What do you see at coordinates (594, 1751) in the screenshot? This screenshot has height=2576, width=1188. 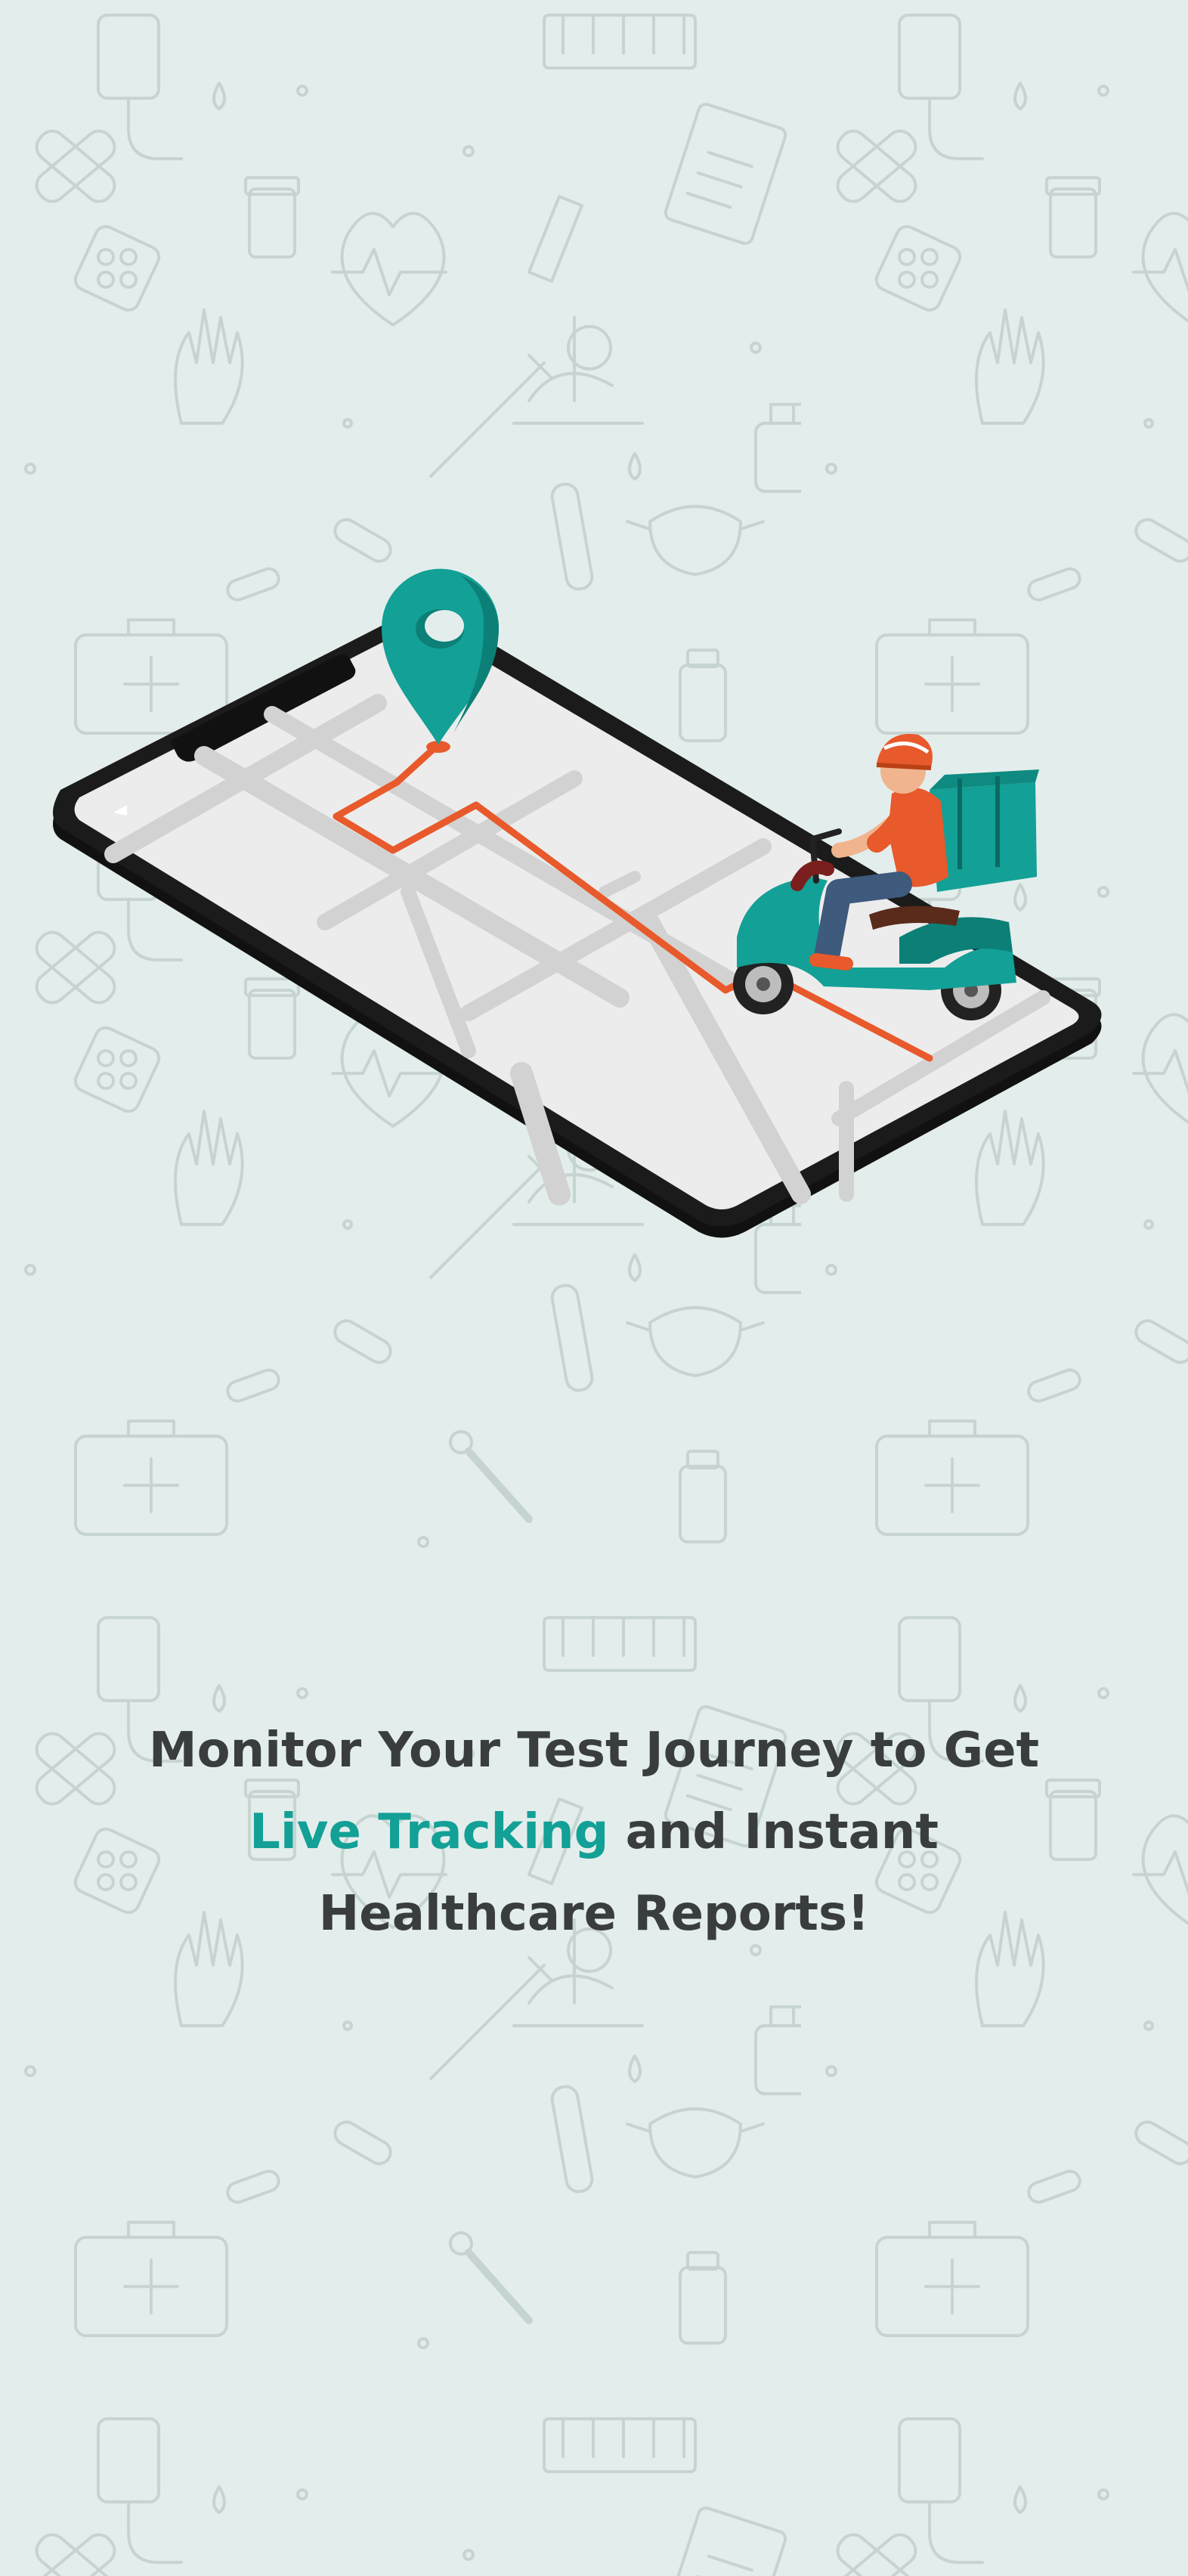 I see `headline-line-1: Monitor Your Test Journey to Get` at bounding box center [594, 1751].